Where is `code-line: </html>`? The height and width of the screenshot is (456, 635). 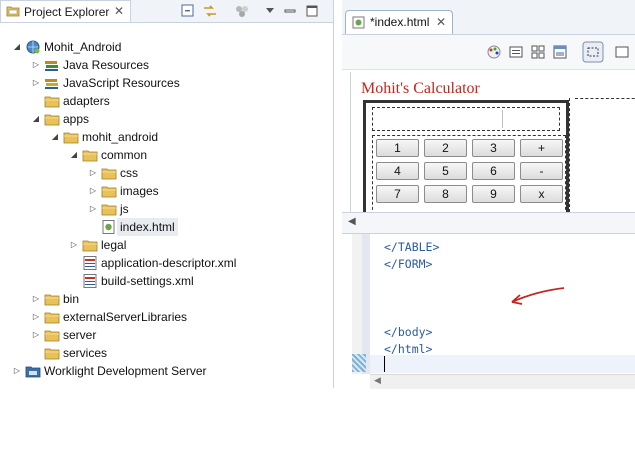
code-line: </html> is located at coordinates (408, 349).